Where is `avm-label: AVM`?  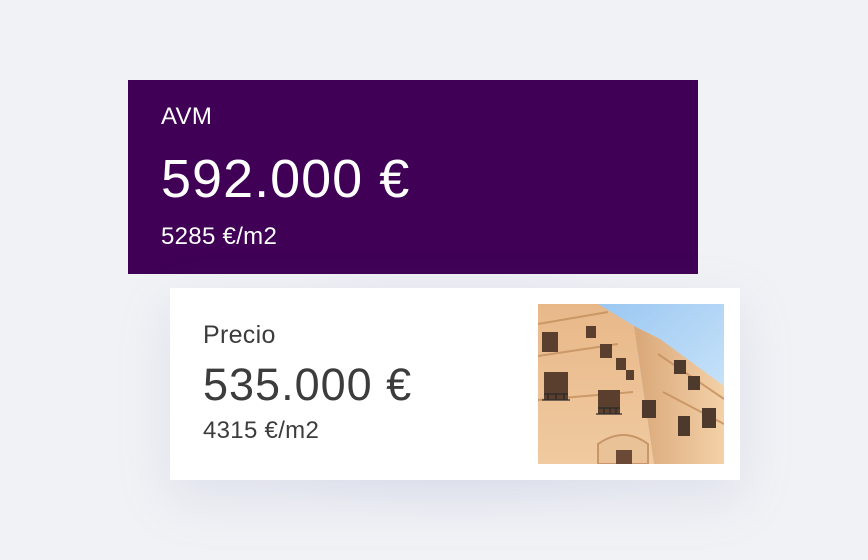
avm-label: AVM is located at coordinates (187, 116).